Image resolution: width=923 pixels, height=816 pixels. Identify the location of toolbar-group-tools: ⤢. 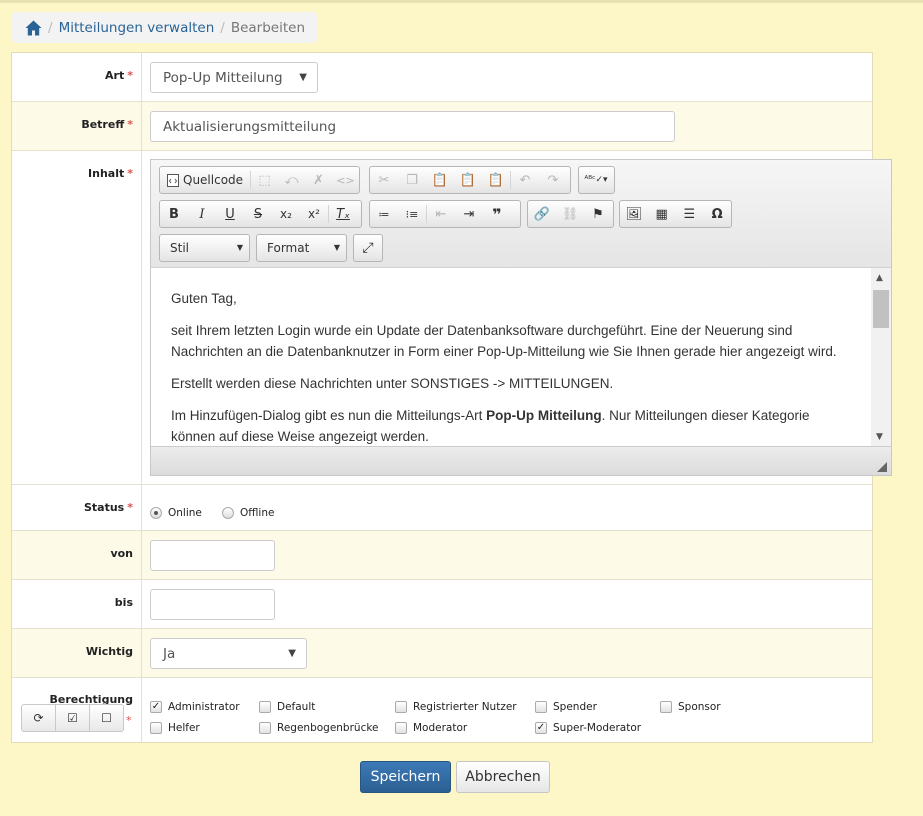
(368, 248).